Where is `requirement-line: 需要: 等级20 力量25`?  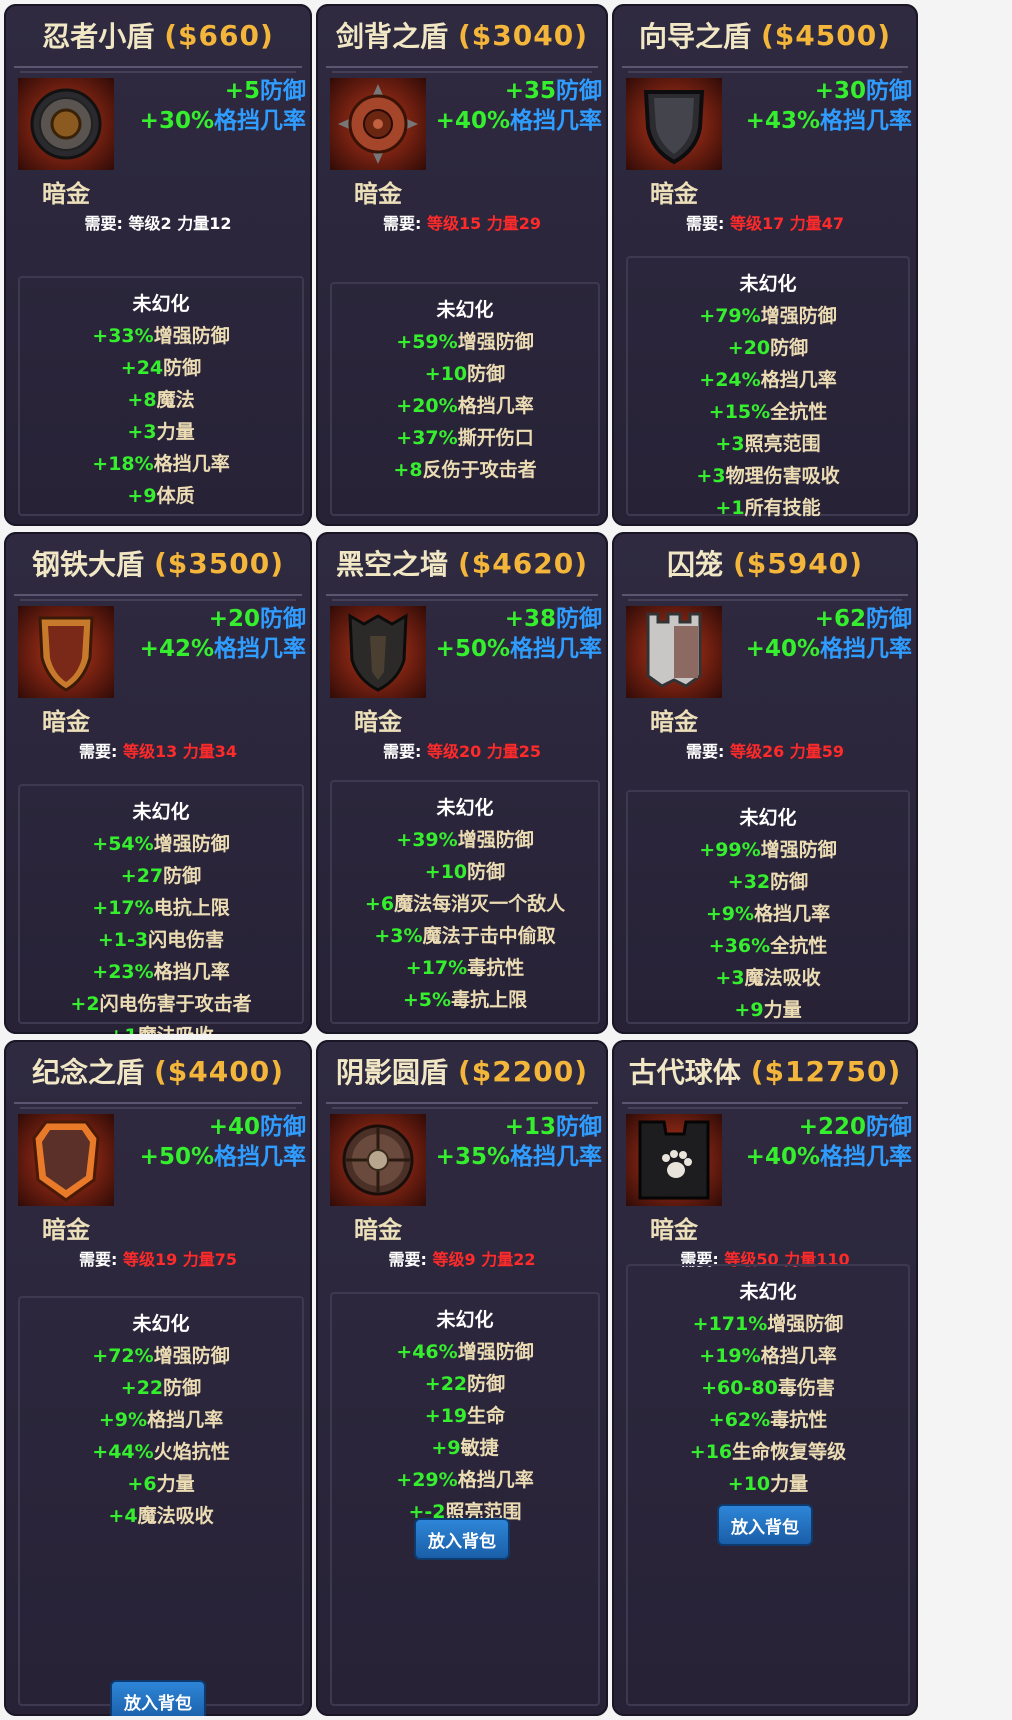 requirement-line: 需要: 等级20 力量25 is located at coordinates (462, 750).